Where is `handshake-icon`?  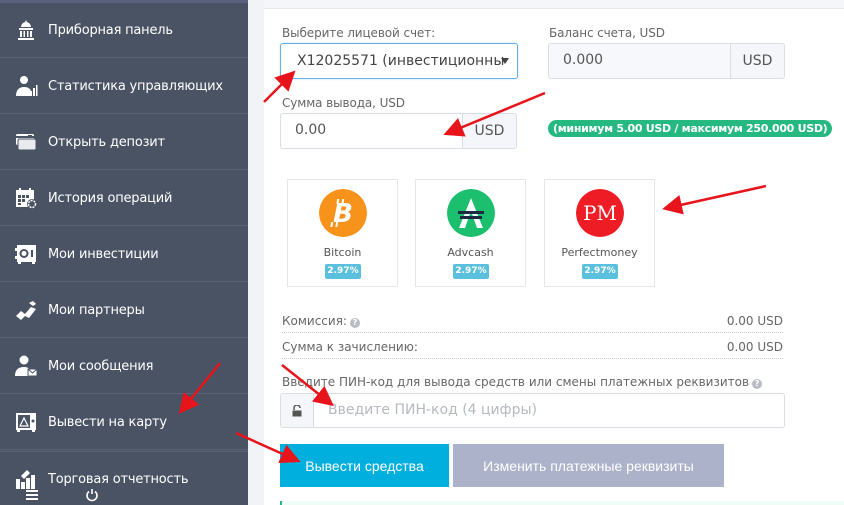
handshake-icon is located at coordinates (26, 310).